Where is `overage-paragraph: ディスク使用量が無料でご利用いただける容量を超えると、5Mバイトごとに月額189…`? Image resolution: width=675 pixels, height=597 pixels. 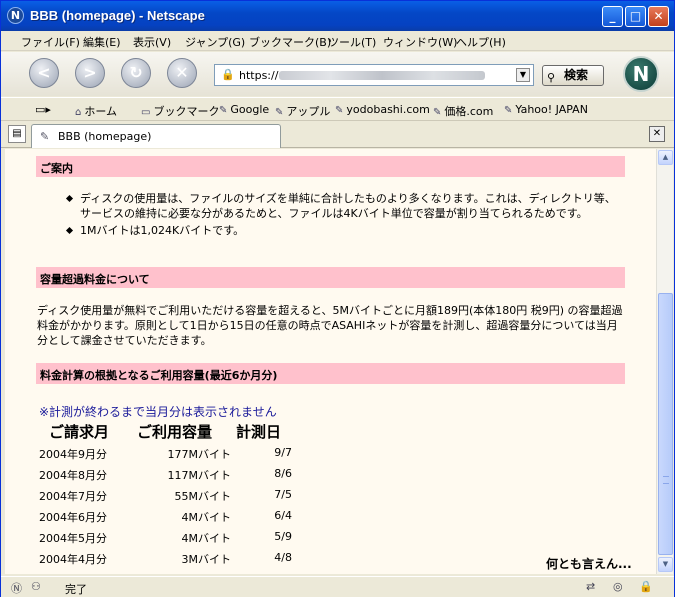
overage-paragraph: ディスク使用量が無料でご利用いただける容量を超えると、5Mバイトごとに月額189… is located at coordinates (330, 325).